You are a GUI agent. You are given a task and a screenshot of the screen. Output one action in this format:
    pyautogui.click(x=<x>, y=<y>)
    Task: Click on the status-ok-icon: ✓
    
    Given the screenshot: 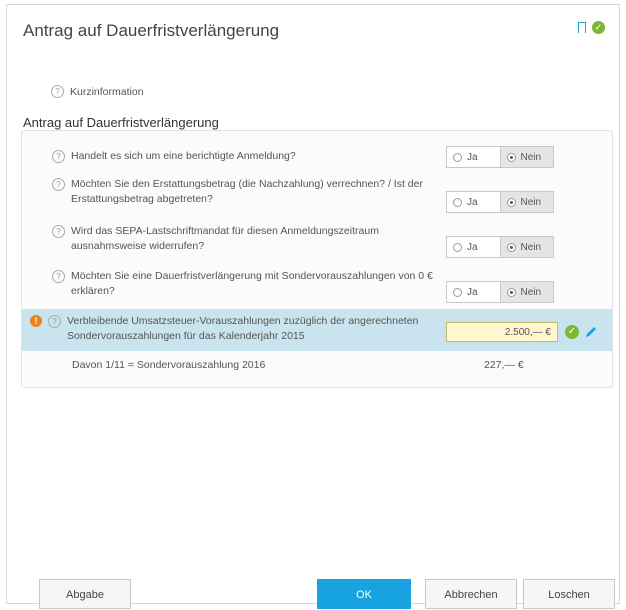 What is the action you would take?
    pyautogui.click(x=598, y=27)
    